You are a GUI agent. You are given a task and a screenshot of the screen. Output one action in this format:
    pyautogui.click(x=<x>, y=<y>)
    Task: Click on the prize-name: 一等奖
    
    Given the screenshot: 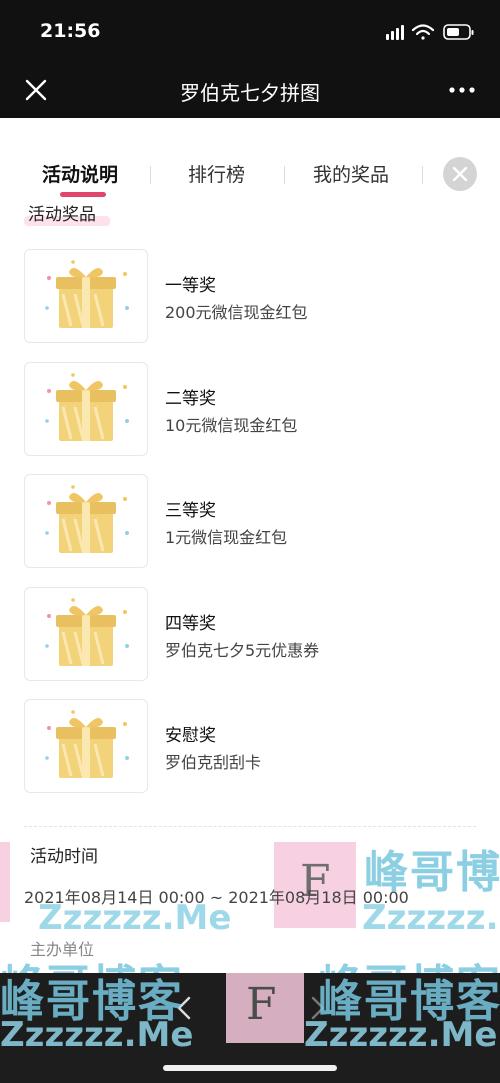 What is the action you would take?
    pyautogui.click(x=190, y=286)
    